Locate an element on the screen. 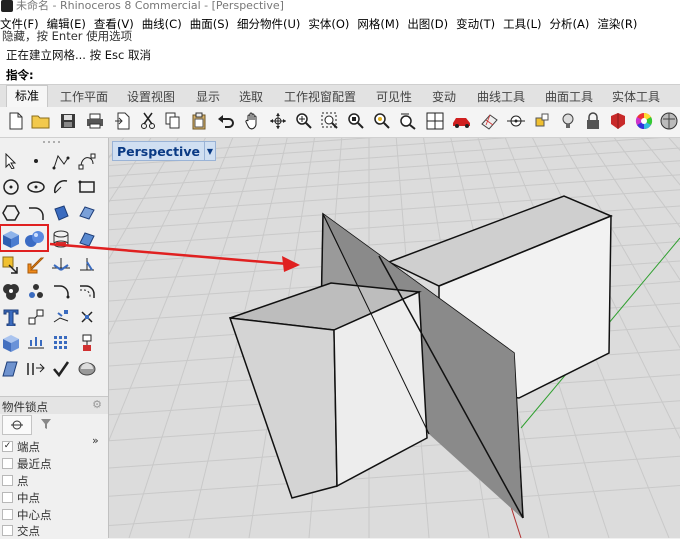 This screenshot has width=680, height=539. tab-viewport-layout: 工作视窗配置 is located at coordinates (320, 96).